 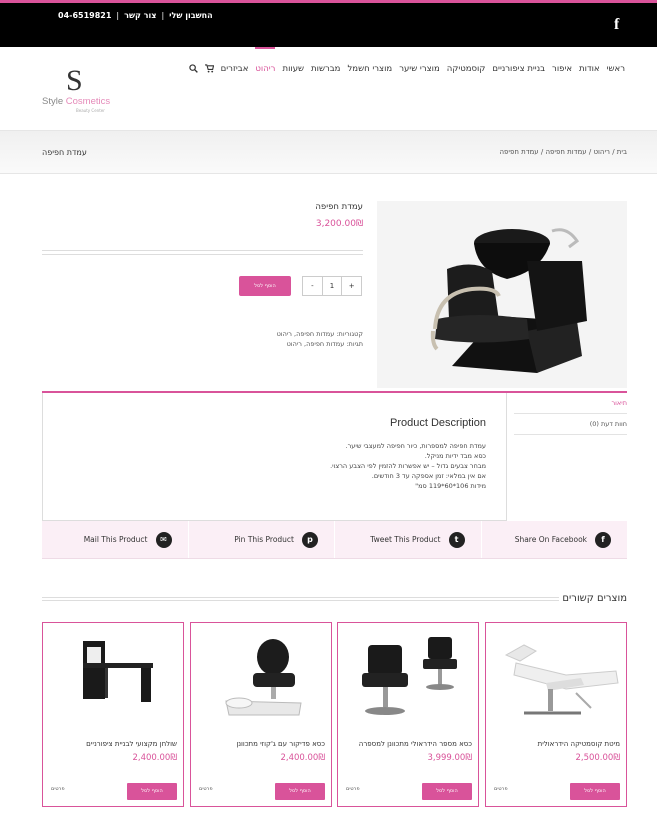 I want to click on my-account-link: החשבון שלי, so click(x=190, y=15).